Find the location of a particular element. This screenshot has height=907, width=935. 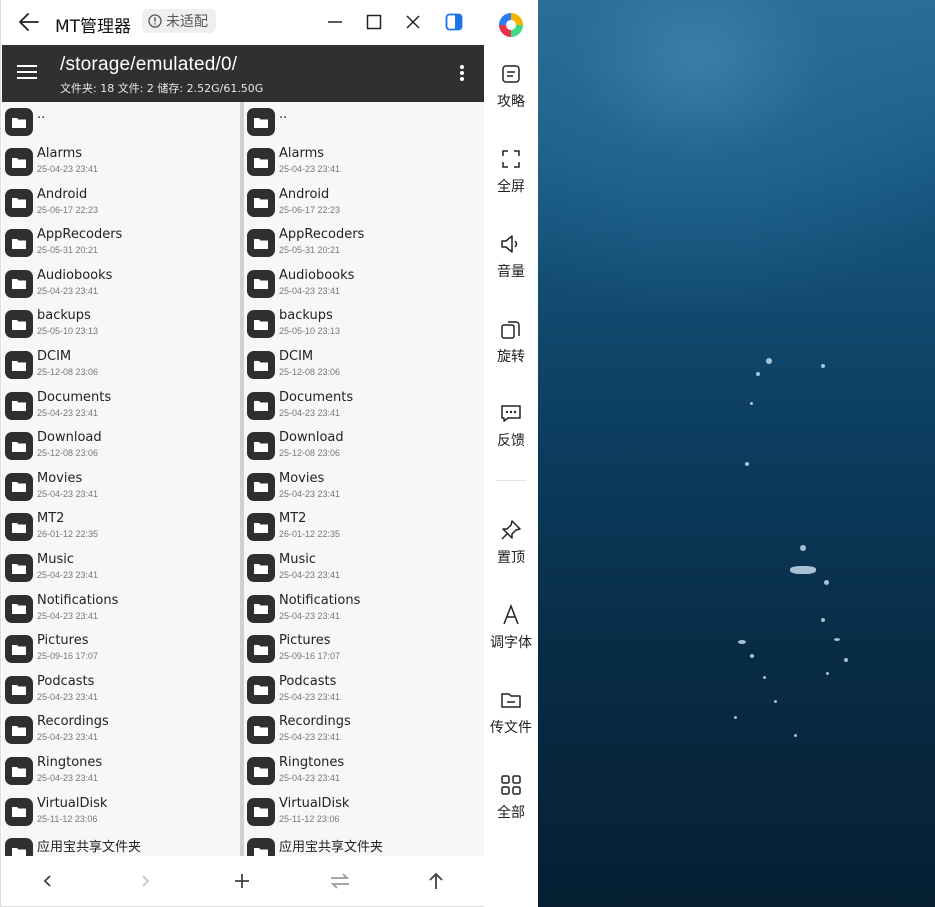

sidepanel-transfer: 传文件 is located at coordinates (511, 717).